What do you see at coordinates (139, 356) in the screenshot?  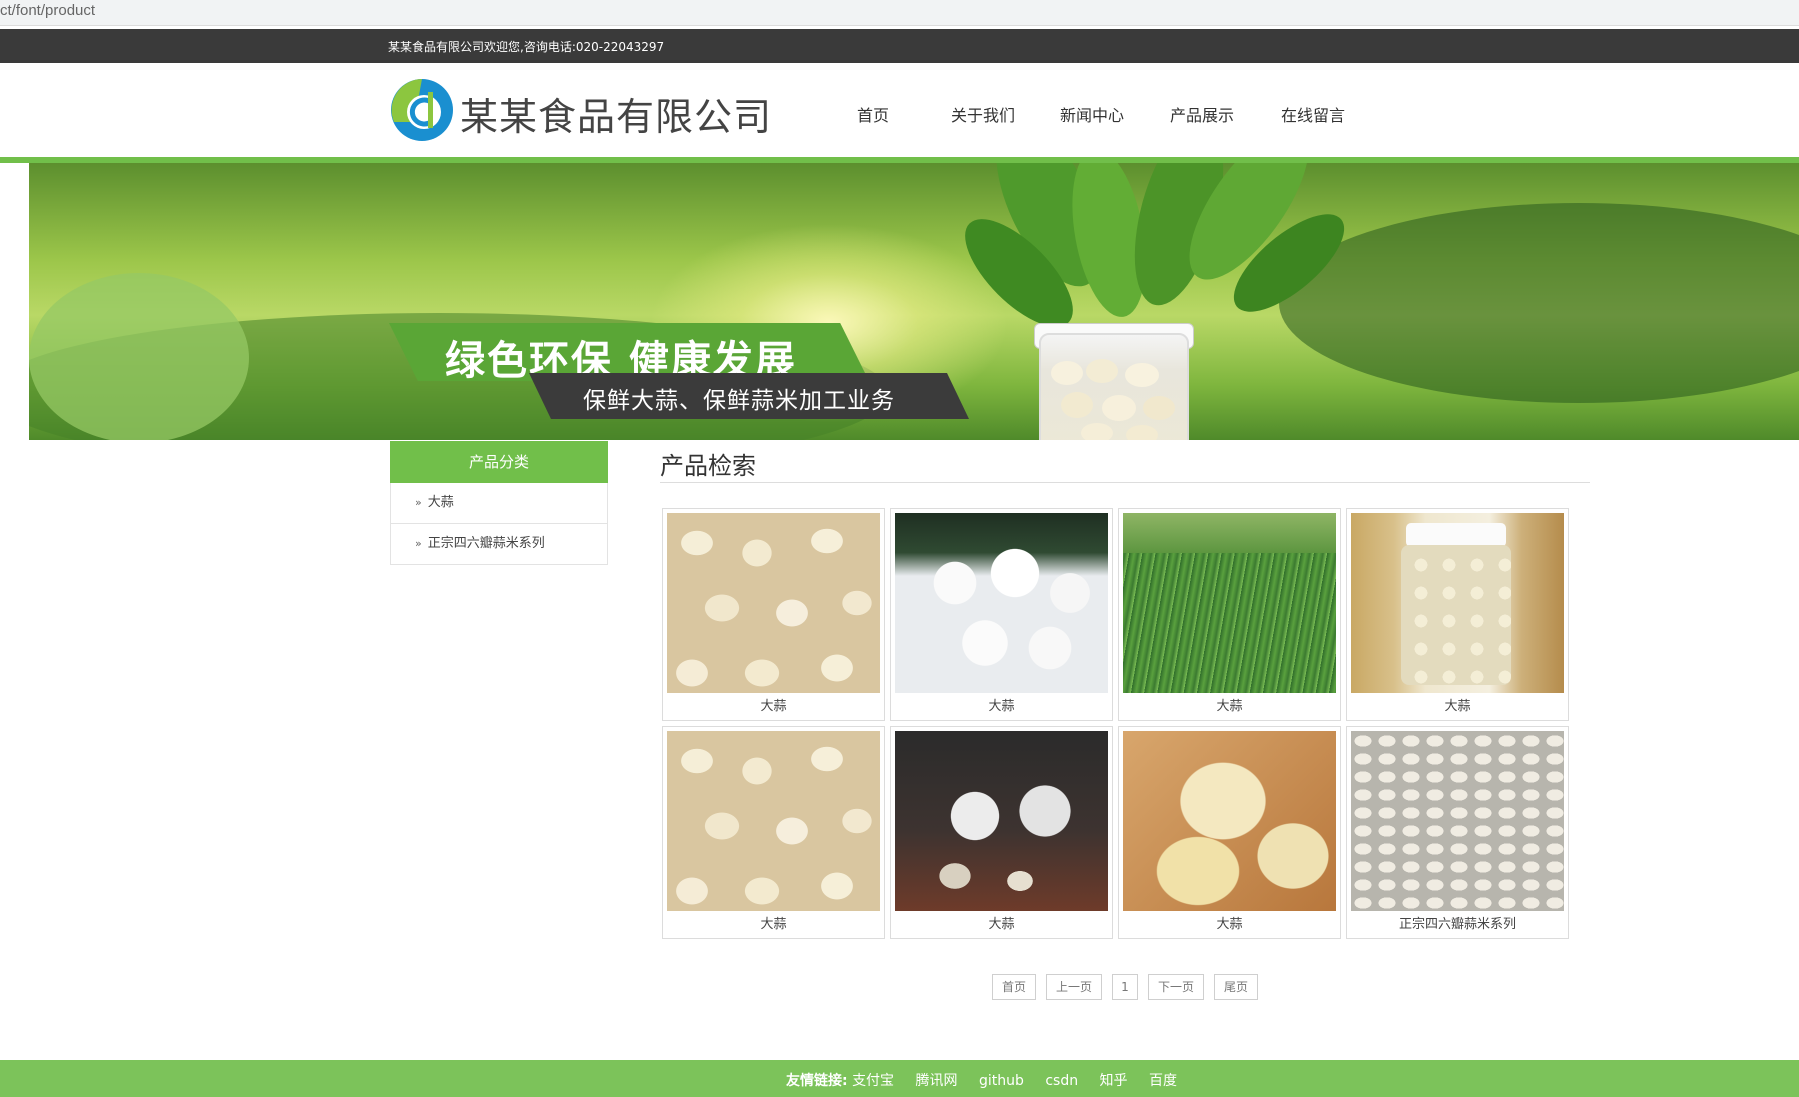 I see `banner-lettuce-blur` at bounding box center [139, 356].